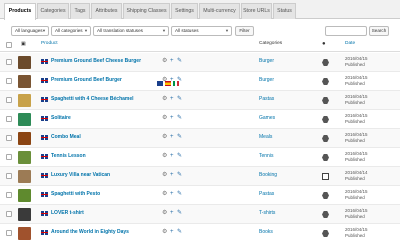 Image resolution: width=400 pixels, height=240 pixels. I want to click on search-input, so click(346, 31).